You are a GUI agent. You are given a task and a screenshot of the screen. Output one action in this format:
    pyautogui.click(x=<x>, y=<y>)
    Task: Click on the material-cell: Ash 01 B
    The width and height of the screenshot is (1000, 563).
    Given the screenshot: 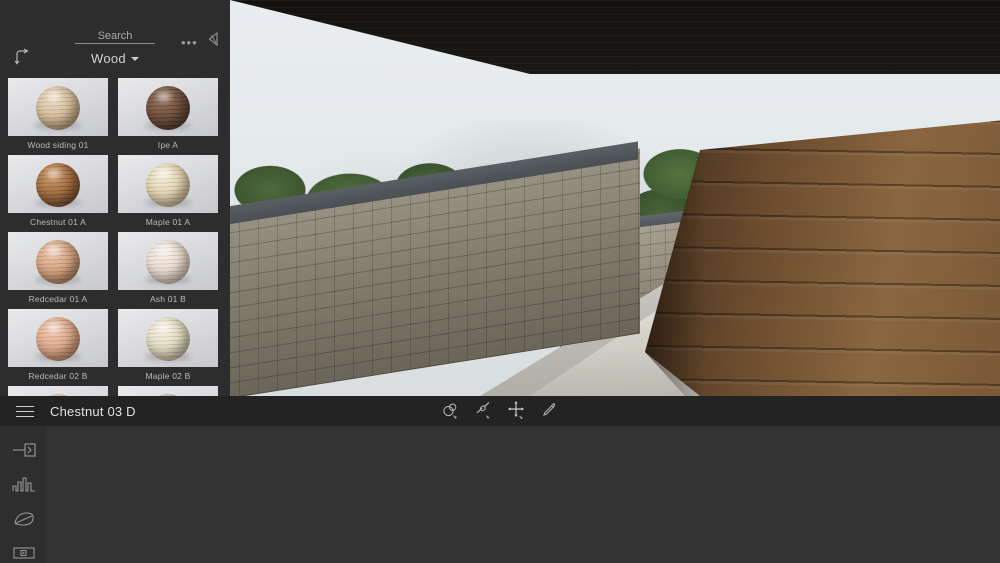 What is the action you would take?
    pyautogui.click(x=168, y=270)
    